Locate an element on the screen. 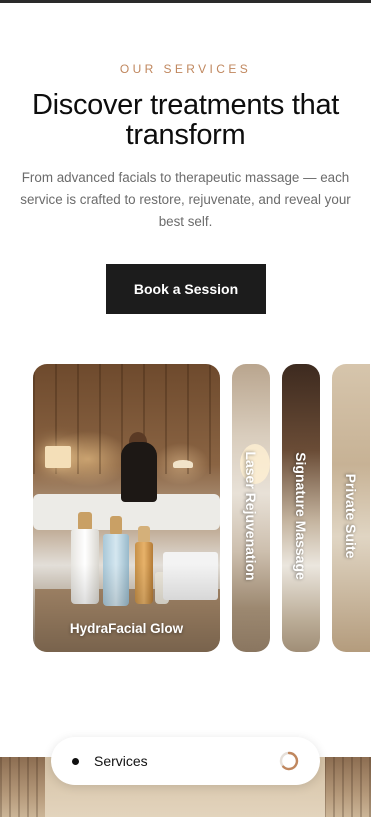  section-nav-pill: Services is located at coordinates (185, 761).